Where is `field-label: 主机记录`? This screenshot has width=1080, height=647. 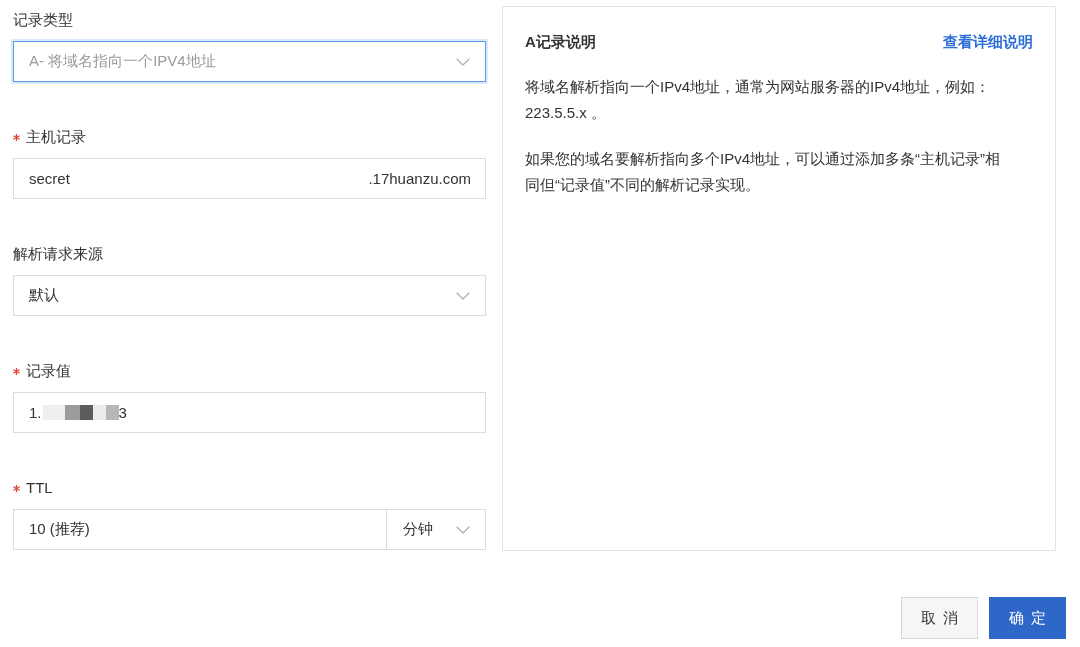 field-label: 主机记录 is located at coordinates (56, 137).